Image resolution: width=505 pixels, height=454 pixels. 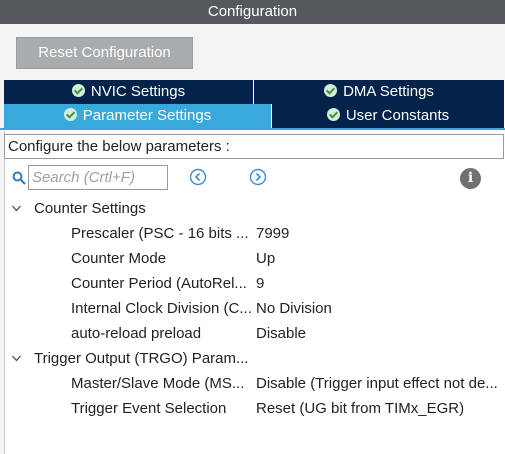 I want to click on param-row: Counter Mode Up, so click(x=252, y=258).